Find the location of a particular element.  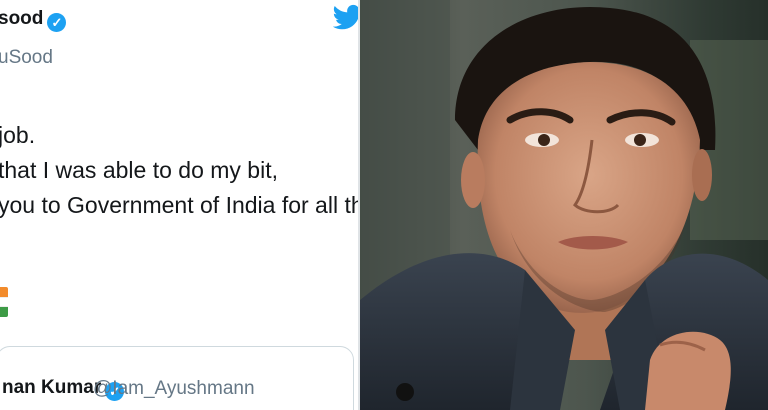

tweet-author-handle: uSood is located at coordinates (26, 57).